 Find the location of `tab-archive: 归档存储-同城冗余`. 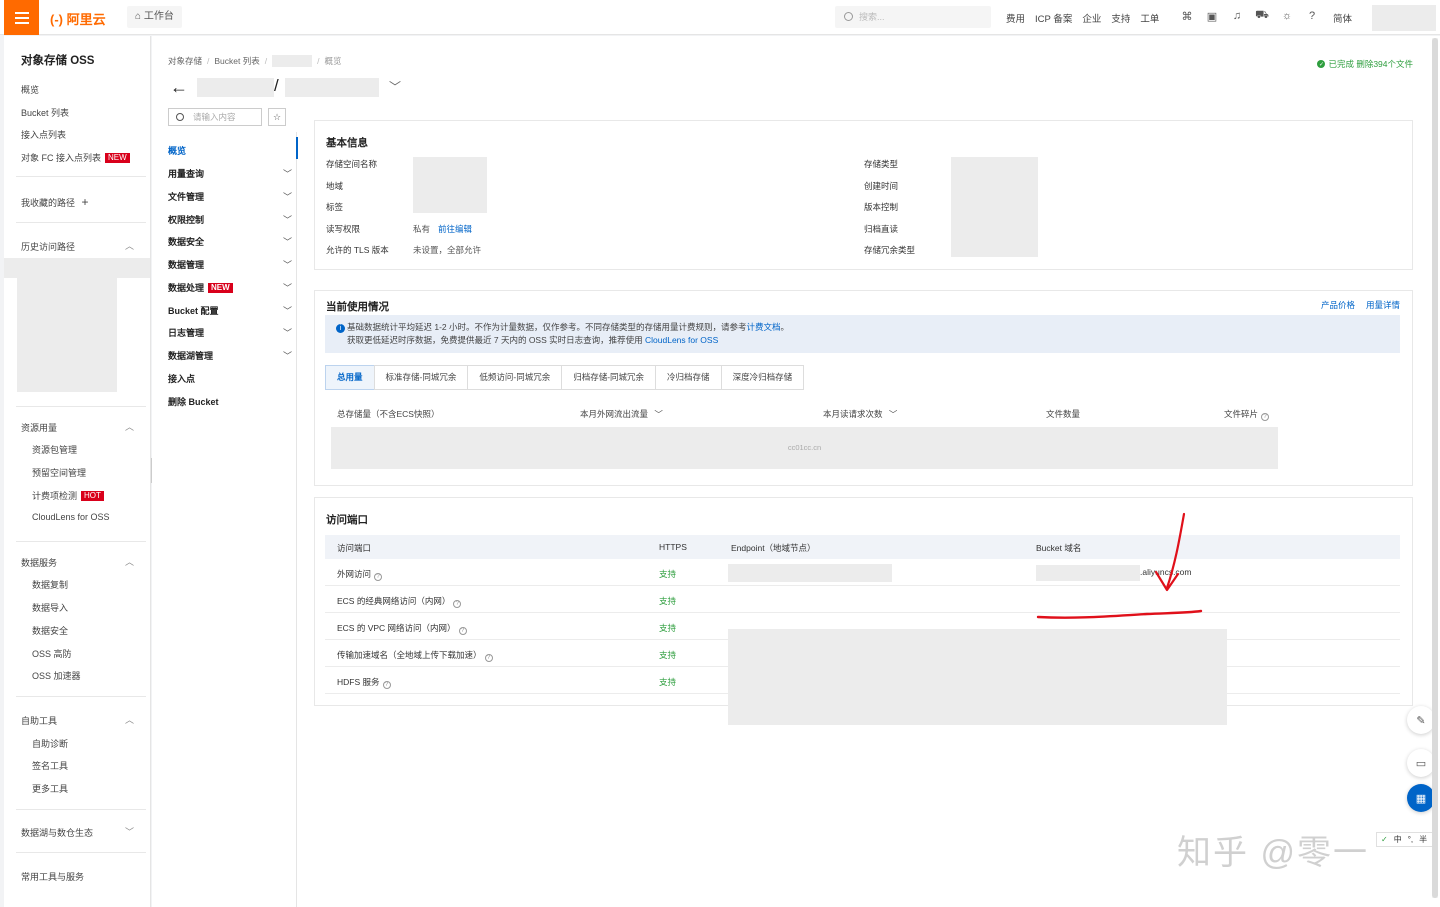

tab-archive: 归档存储-同城冗余 is located at coordinates (609, 377).